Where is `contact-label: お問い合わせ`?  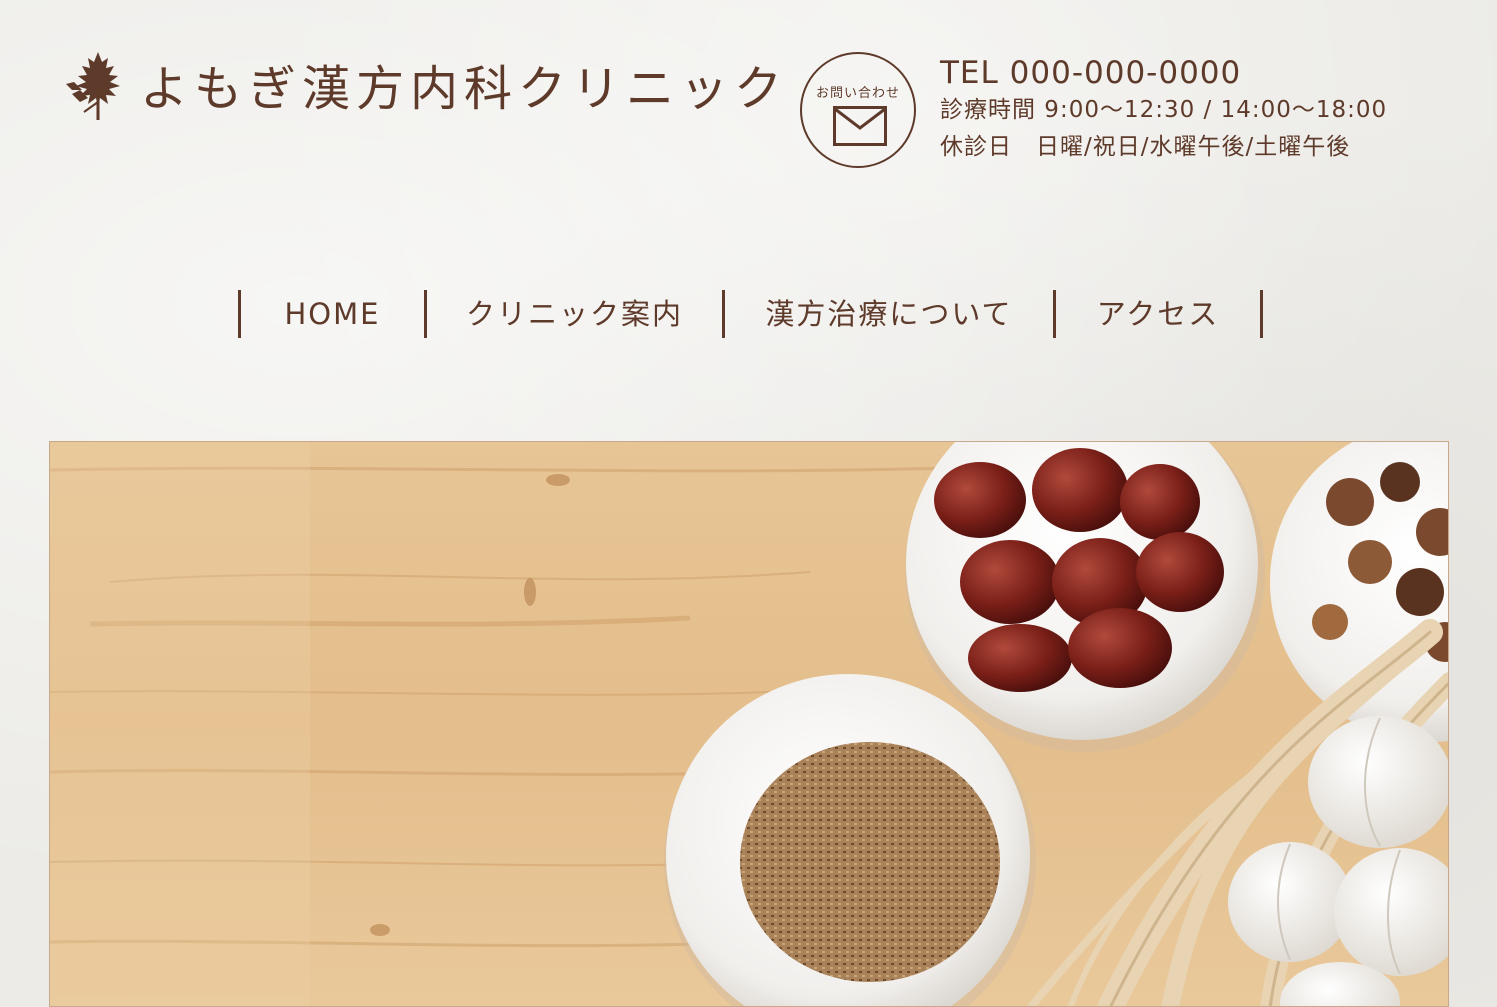 contact-label: お問い合わせ is located at coordinates (857, 93).